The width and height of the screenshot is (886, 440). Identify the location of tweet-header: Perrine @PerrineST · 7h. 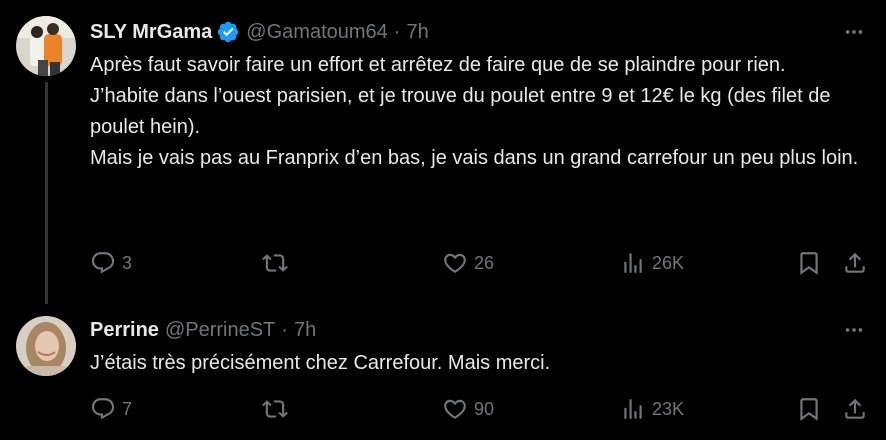
(203, 330).